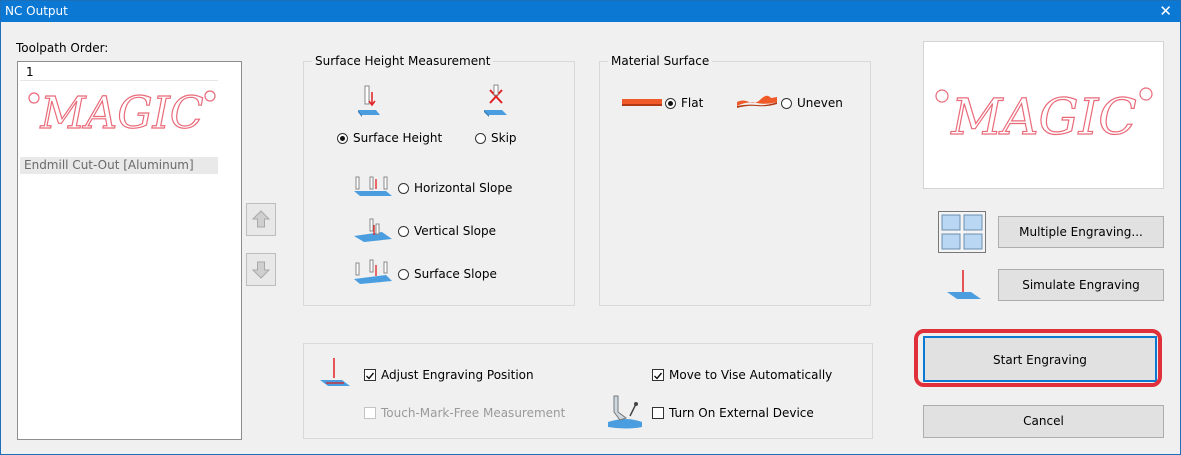 This screenshot has height=455, width=1181. What do you see at coordinates (495, 100) in the screenshot?
I see `skip-icon` at bounding box center [495, 100].